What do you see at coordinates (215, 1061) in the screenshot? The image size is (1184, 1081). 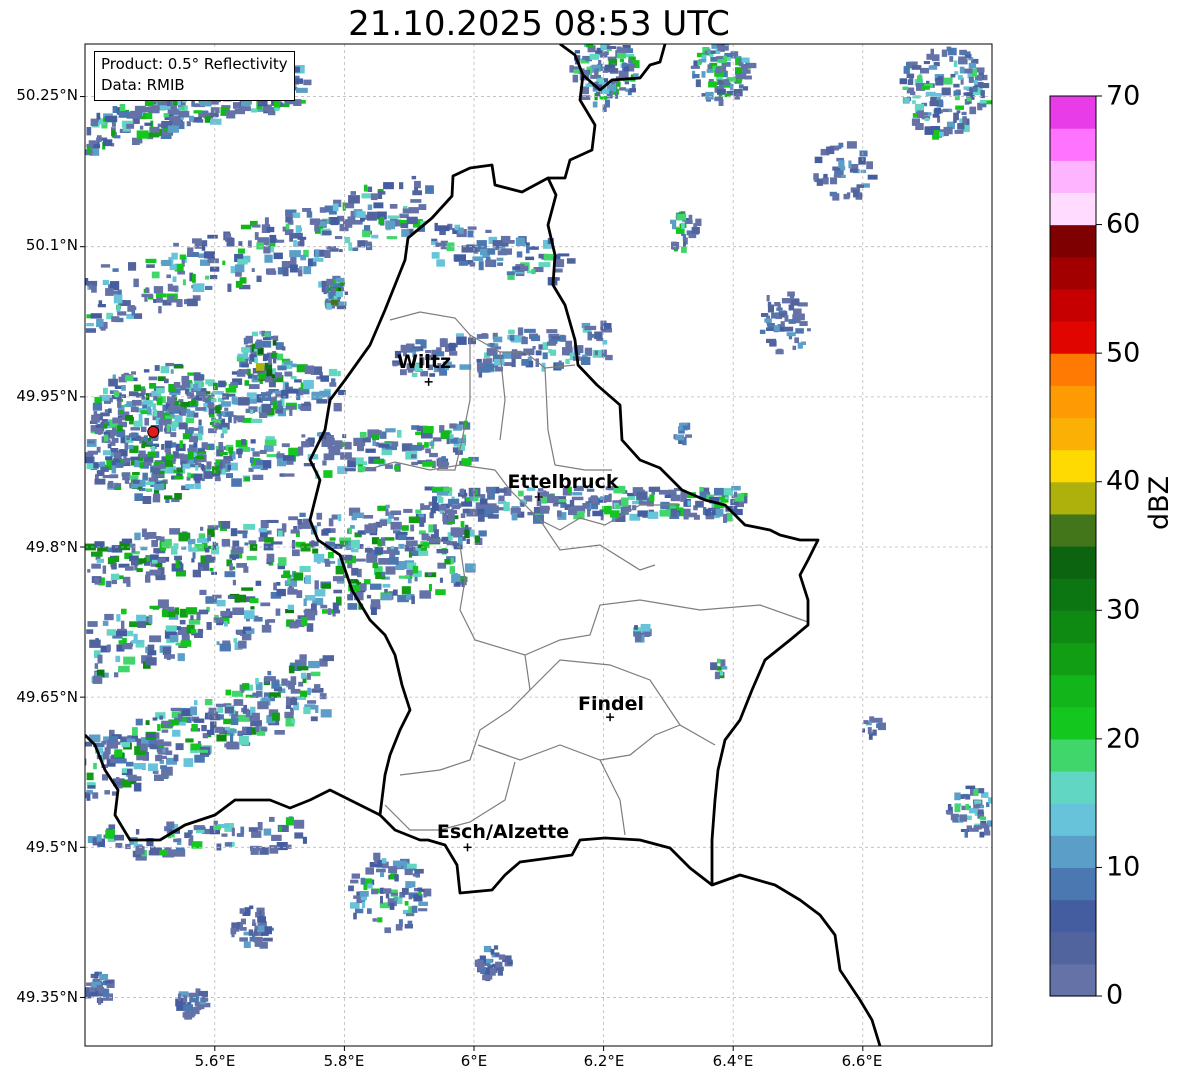 I see `lon-label-5.6: 5.6°E` at bounding box center [215, 1061].